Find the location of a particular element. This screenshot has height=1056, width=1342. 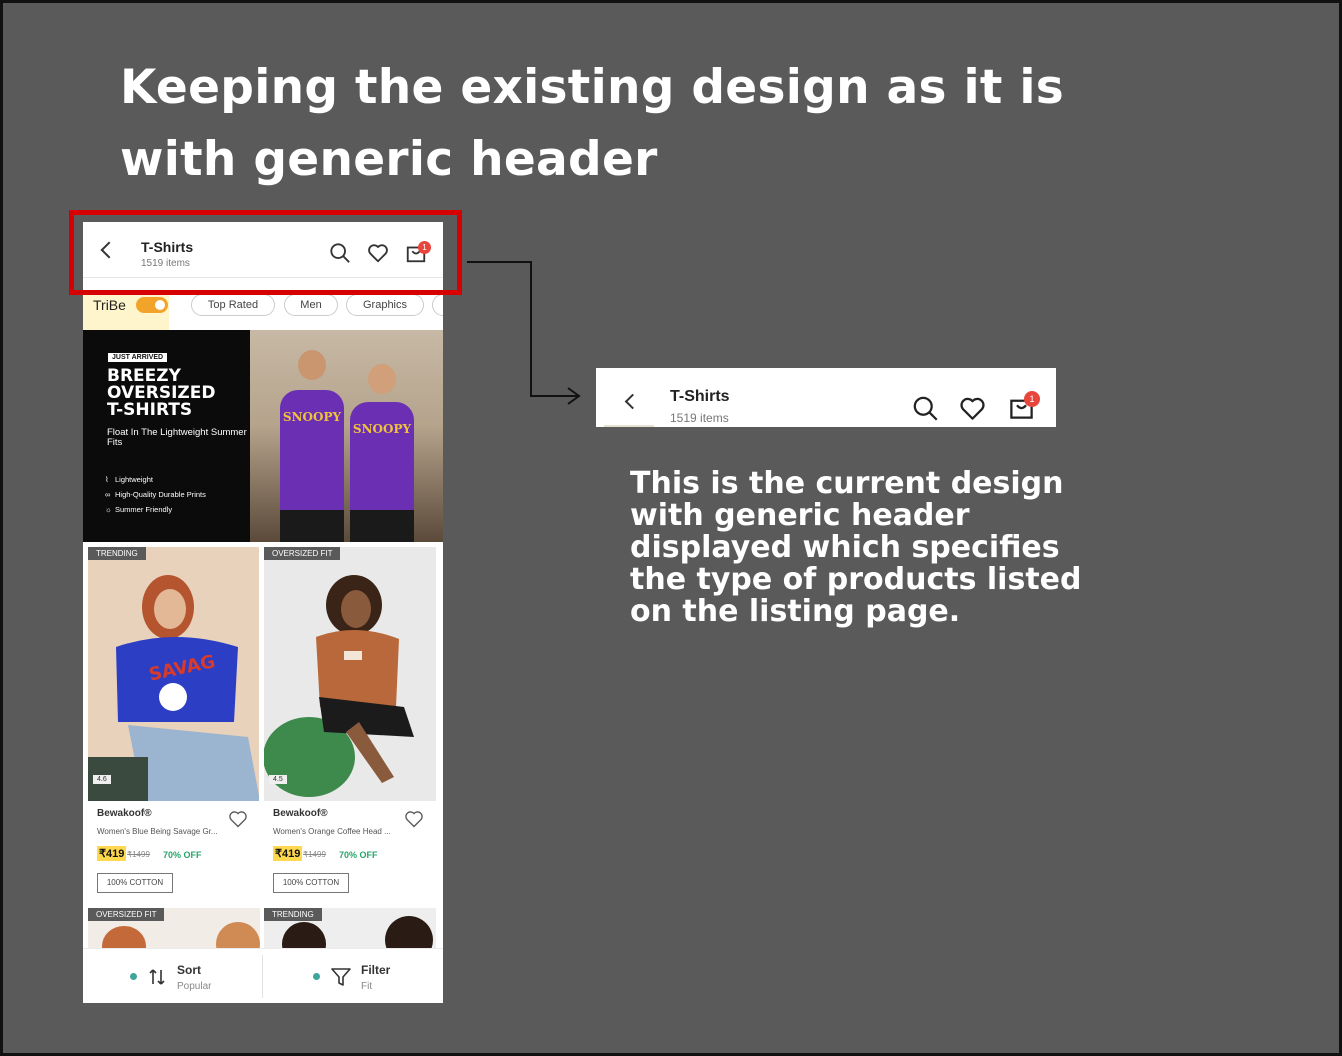

sort-button: Sort is located at coordinates (189, 970).